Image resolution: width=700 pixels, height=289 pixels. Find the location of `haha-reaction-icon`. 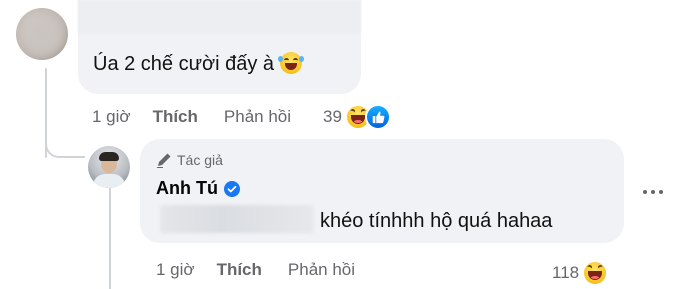

haha-reaction-icon is located at coordinates (595, 273).